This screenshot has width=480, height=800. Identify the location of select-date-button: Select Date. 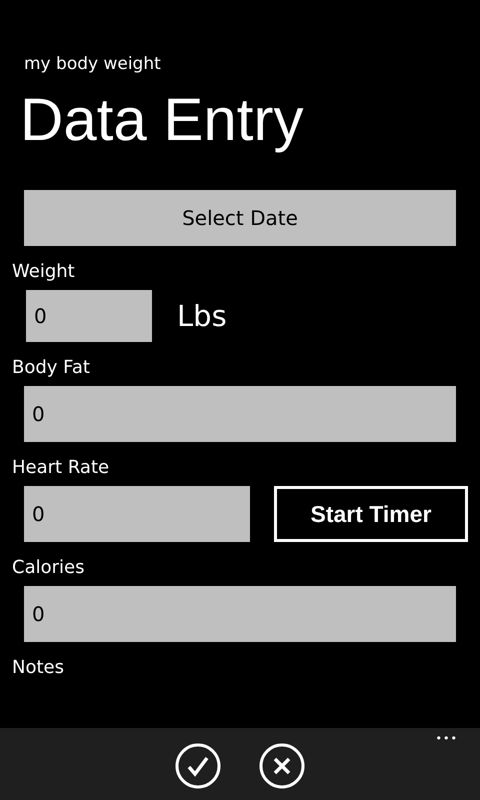
(240, 218).